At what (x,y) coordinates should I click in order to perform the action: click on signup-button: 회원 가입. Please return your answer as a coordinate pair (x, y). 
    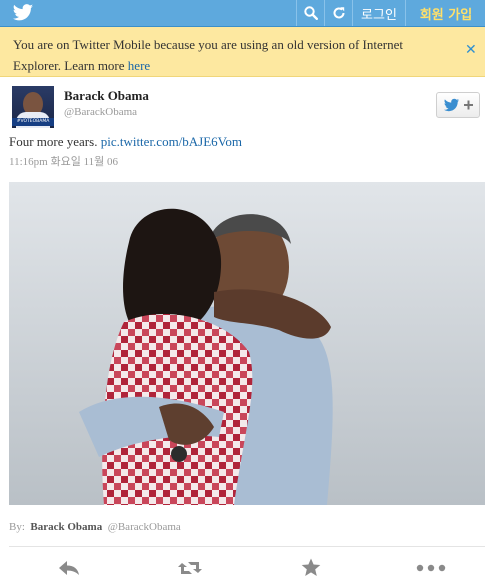
    Looking at the image, I should click on (445, 13).